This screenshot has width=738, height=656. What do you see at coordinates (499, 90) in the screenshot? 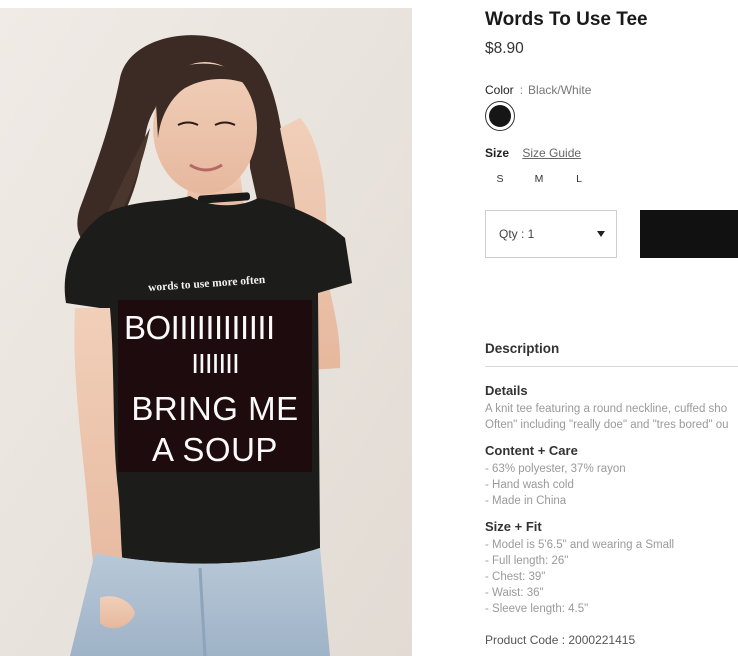
I see `color-label: Color` at bounding box center [499, 90].